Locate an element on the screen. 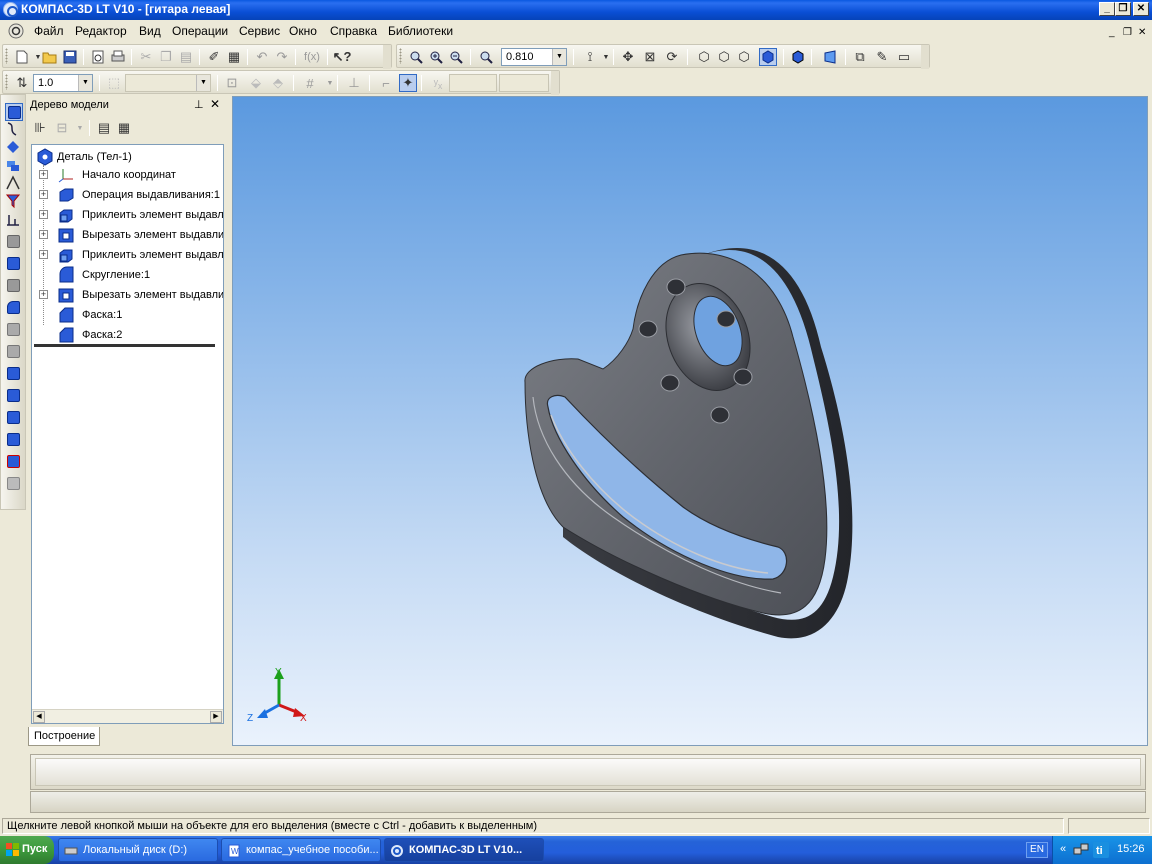  zoom-scale-icon is located at coordinates (486, 57).